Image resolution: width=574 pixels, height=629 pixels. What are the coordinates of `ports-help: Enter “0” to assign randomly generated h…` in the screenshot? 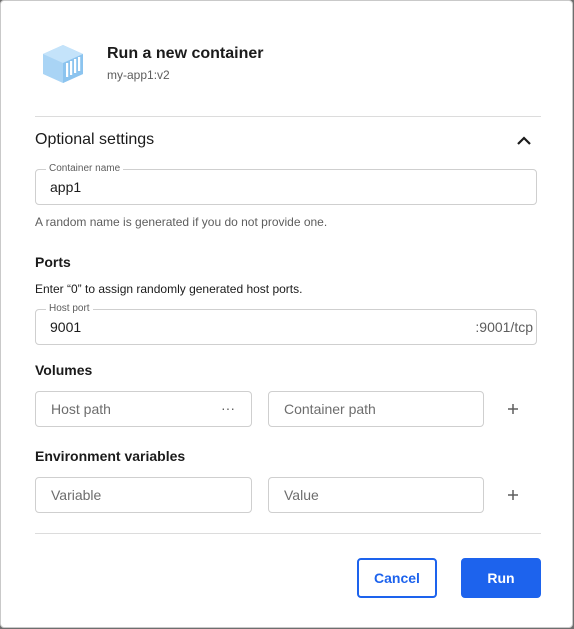 It's located at (169, 289).